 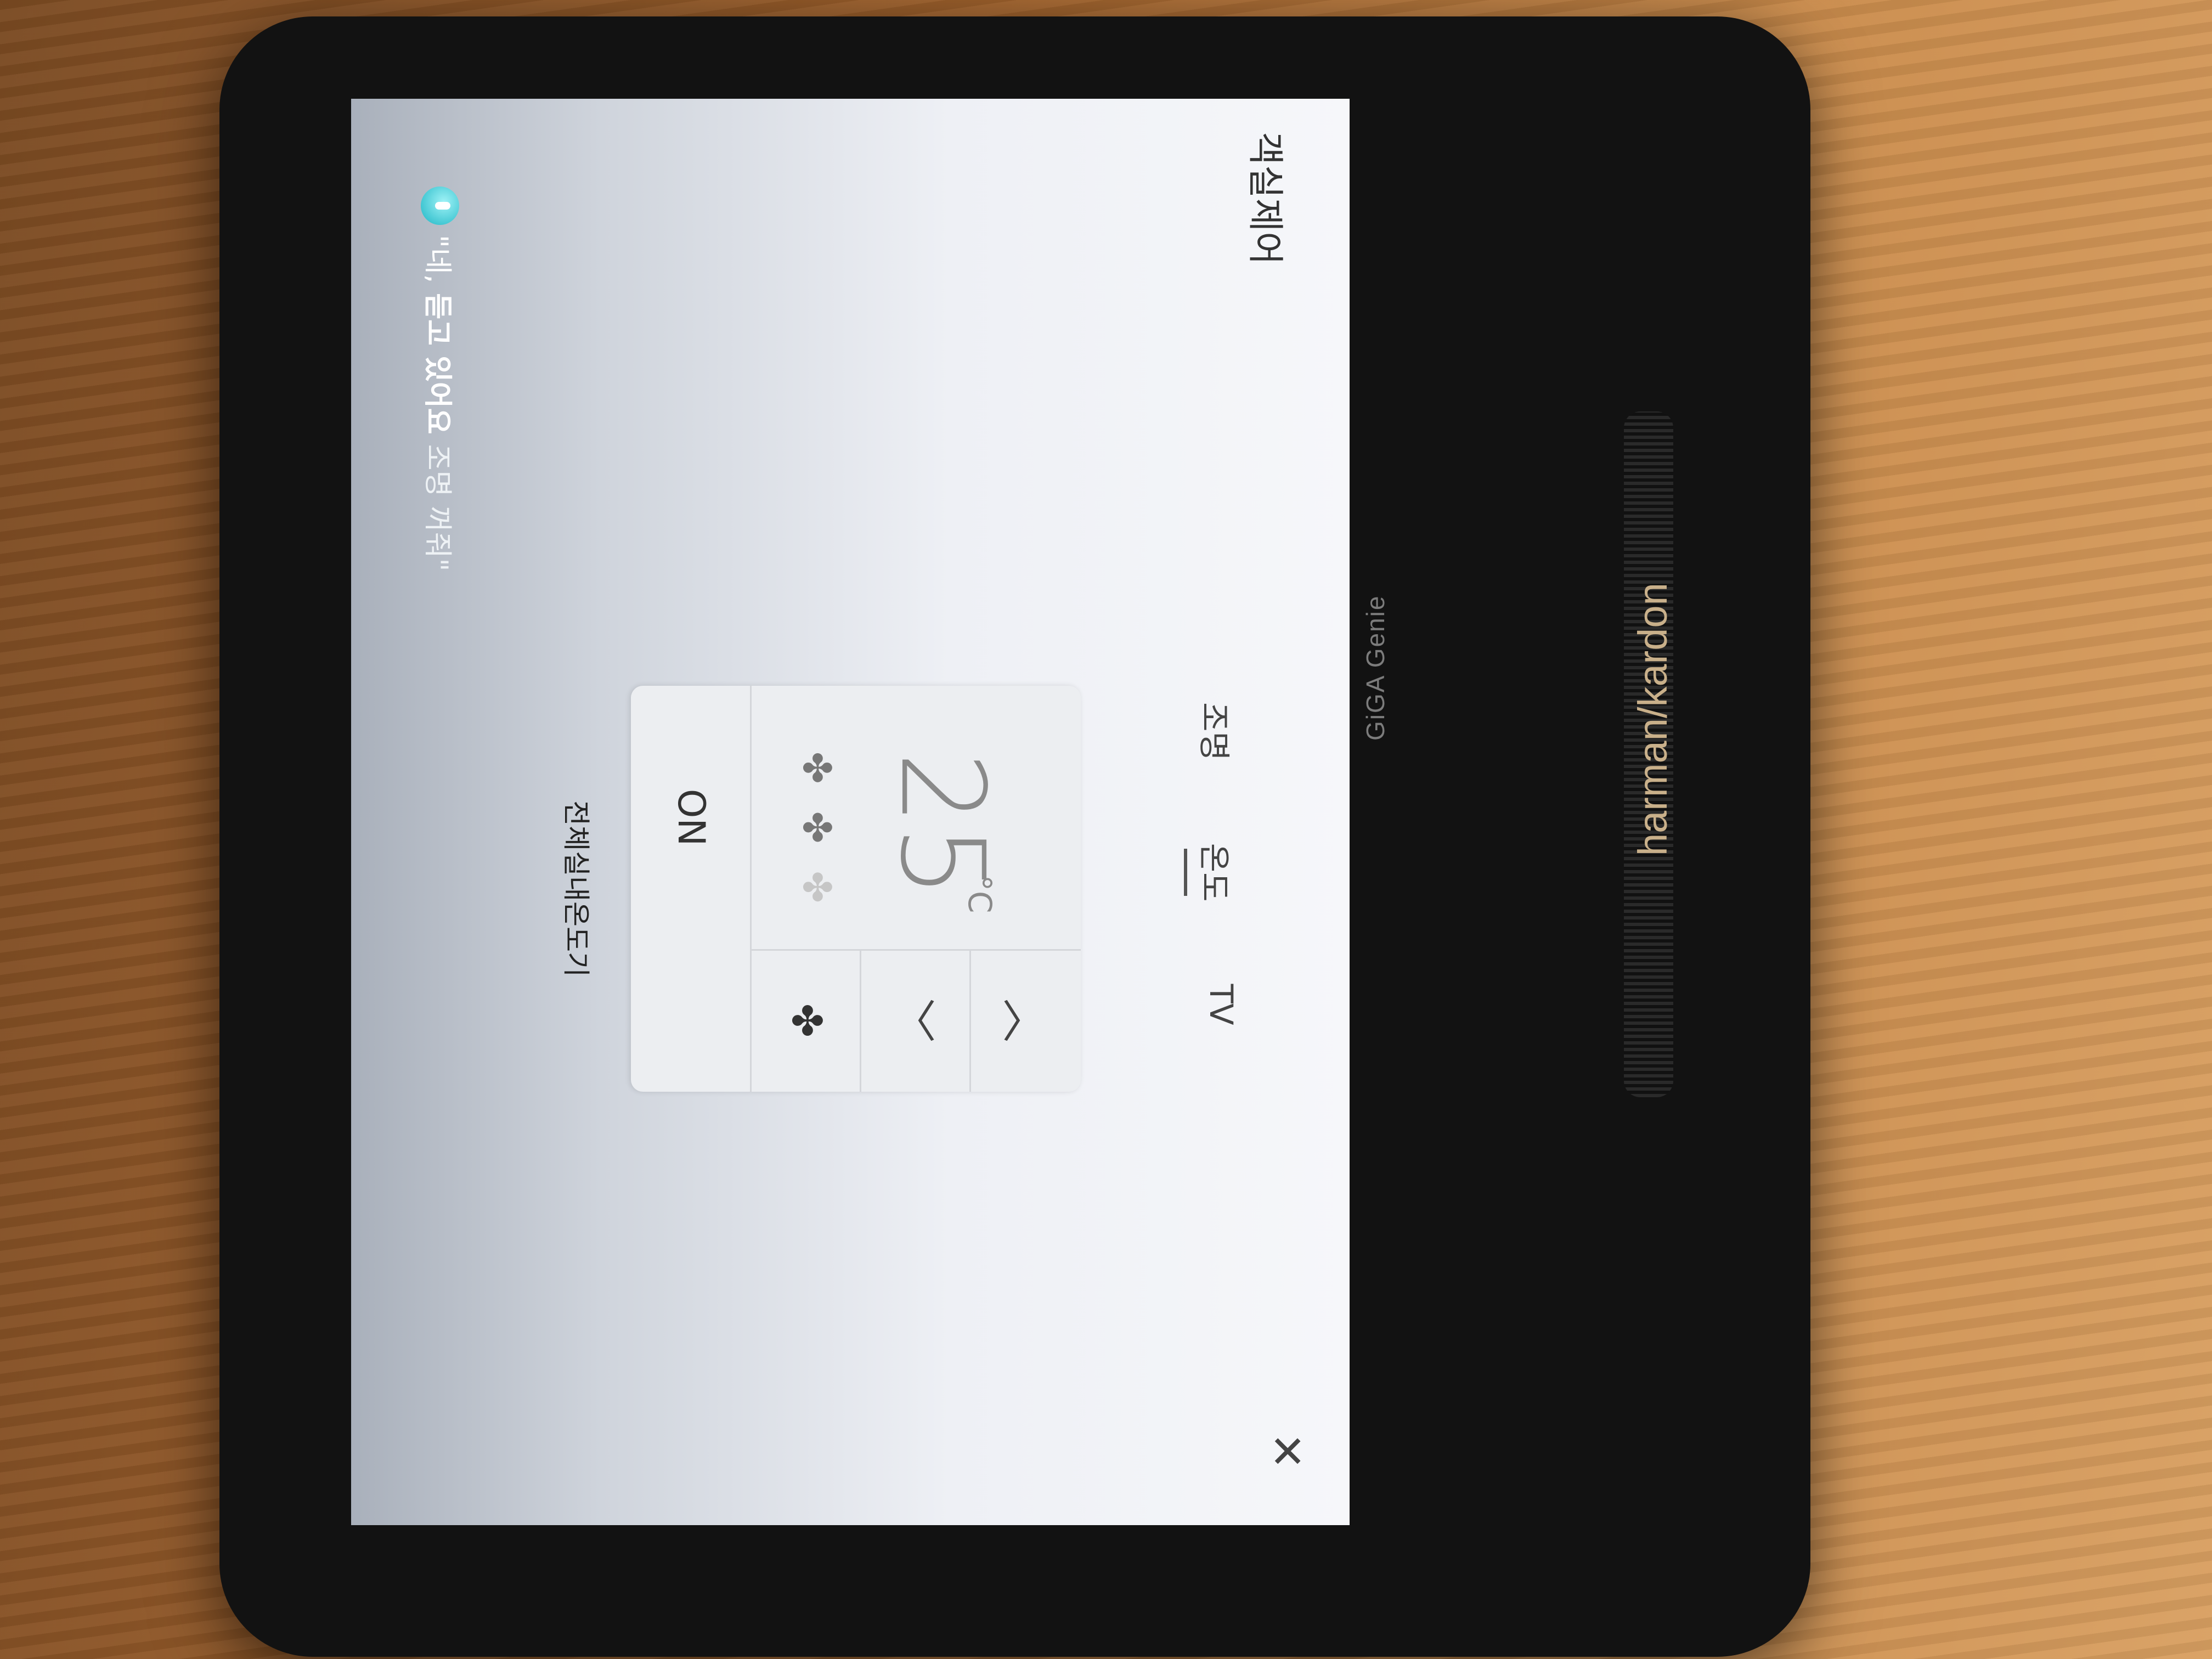 What do you see at coordinates (1212, 873) in the screenshot?
I see `tab-temperature: 온도` at bounding box center [1212, 873].